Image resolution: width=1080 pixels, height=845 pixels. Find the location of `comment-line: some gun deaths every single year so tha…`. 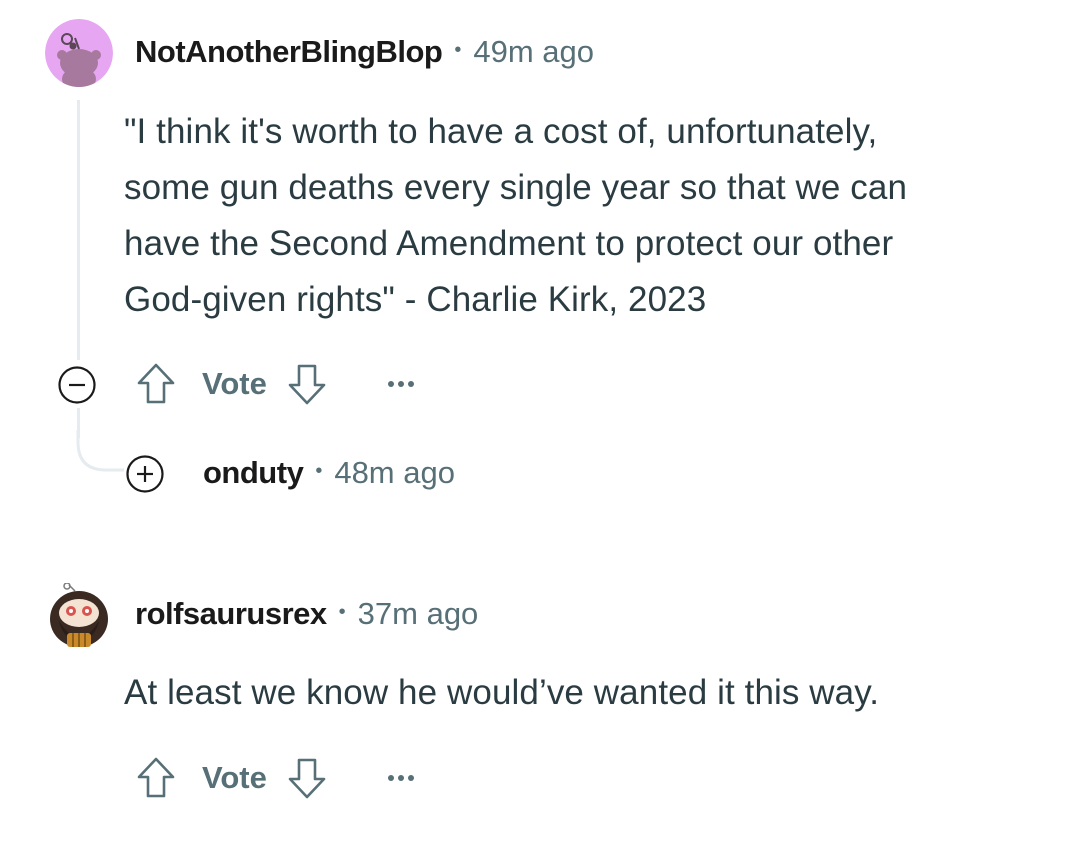

comment-line: some gun deaths every single year so tha… is located at coordinates (516, 187).